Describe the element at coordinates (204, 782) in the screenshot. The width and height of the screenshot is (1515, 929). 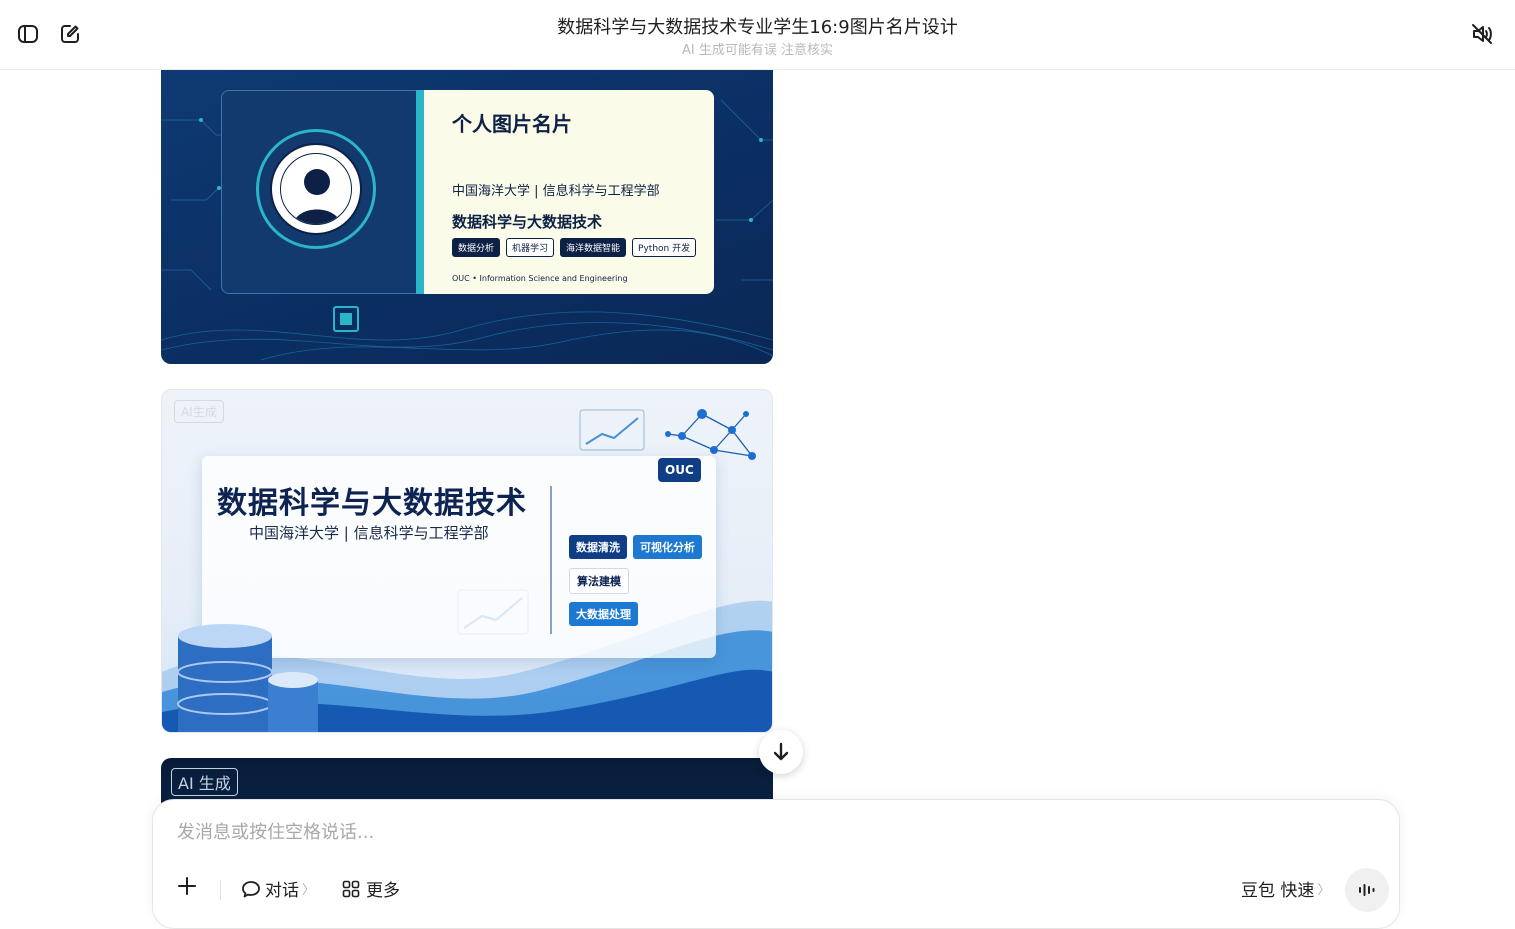
I see `ai-watermark: AI 生成` at that location.